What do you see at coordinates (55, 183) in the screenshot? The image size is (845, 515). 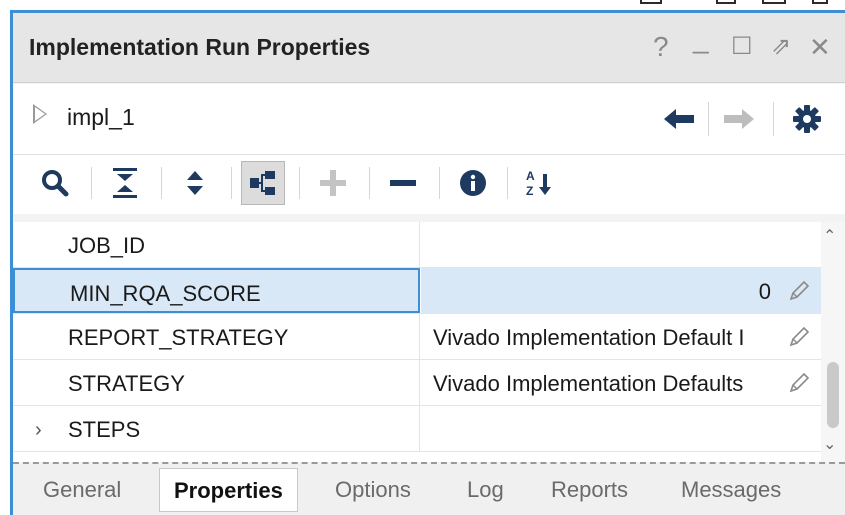 I see `search-icon` at bounding box center [55, 183].